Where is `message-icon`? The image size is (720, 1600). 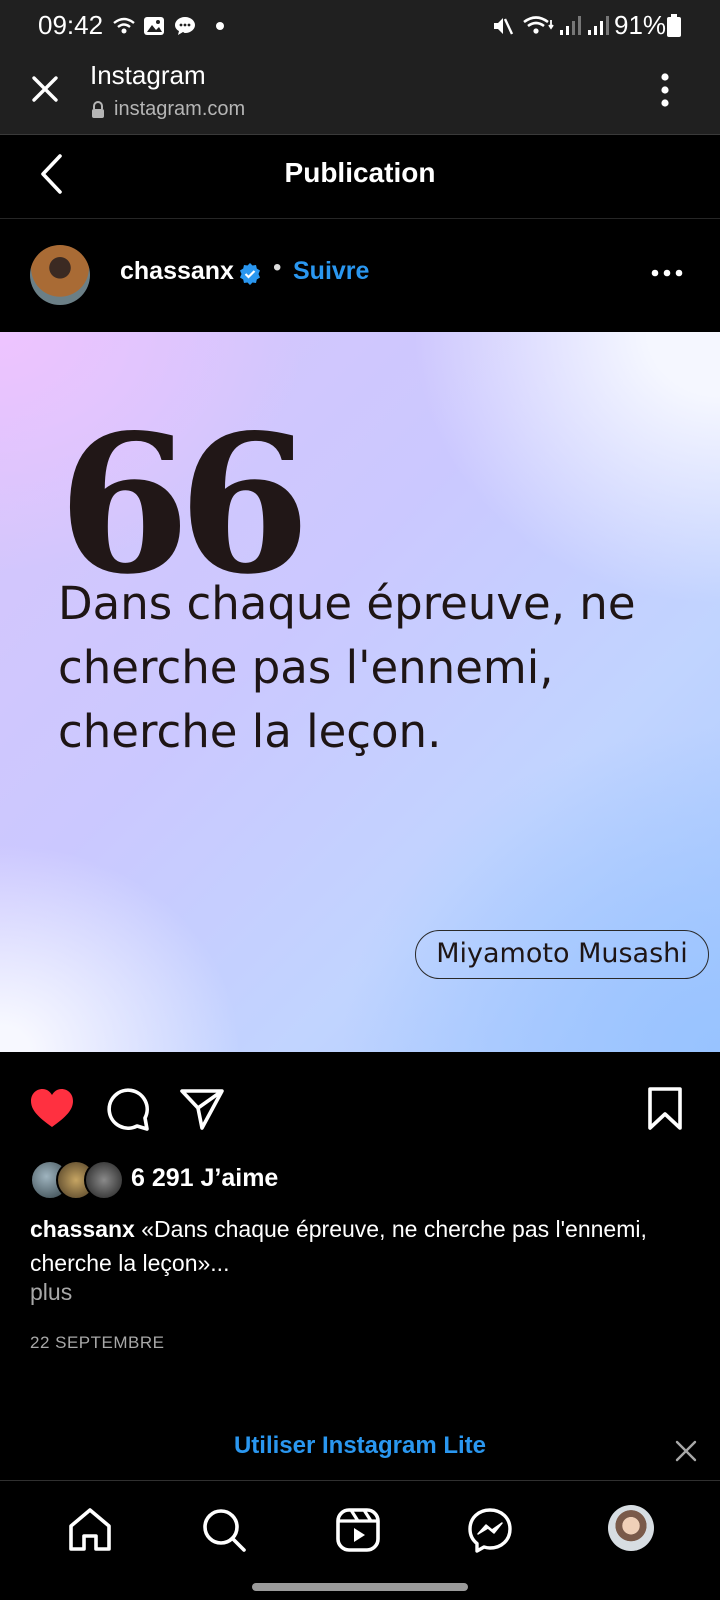
message-icon is located at coordinates (185, 26).